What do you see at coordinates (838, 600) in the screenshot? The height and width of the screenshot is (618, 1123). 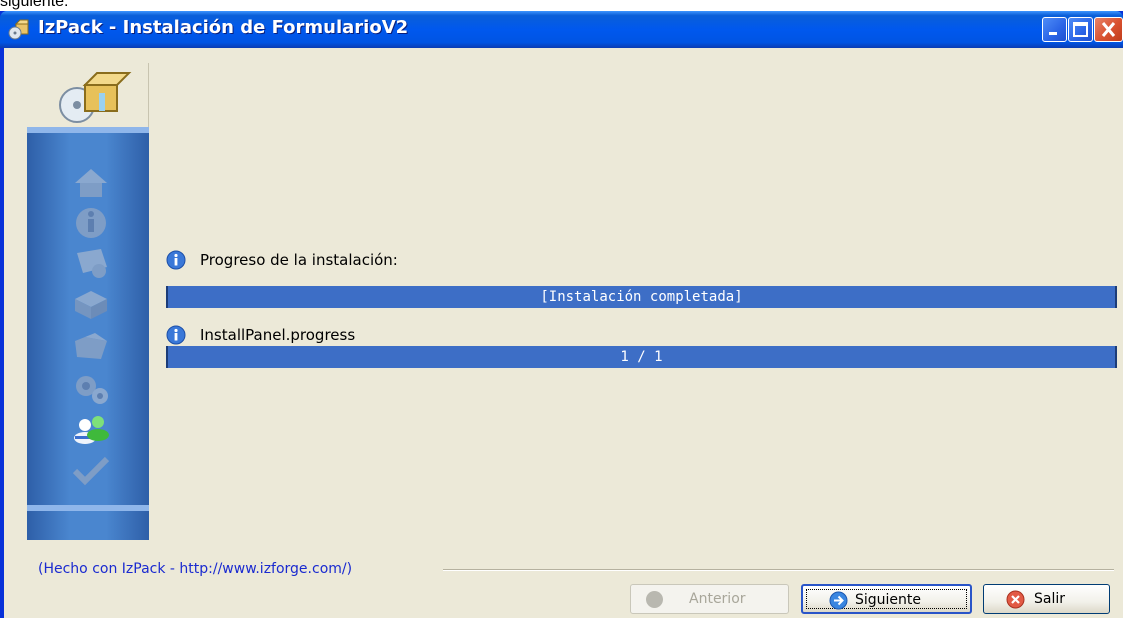 I see `next-arrow-icon` at bounding box center [838, 600].